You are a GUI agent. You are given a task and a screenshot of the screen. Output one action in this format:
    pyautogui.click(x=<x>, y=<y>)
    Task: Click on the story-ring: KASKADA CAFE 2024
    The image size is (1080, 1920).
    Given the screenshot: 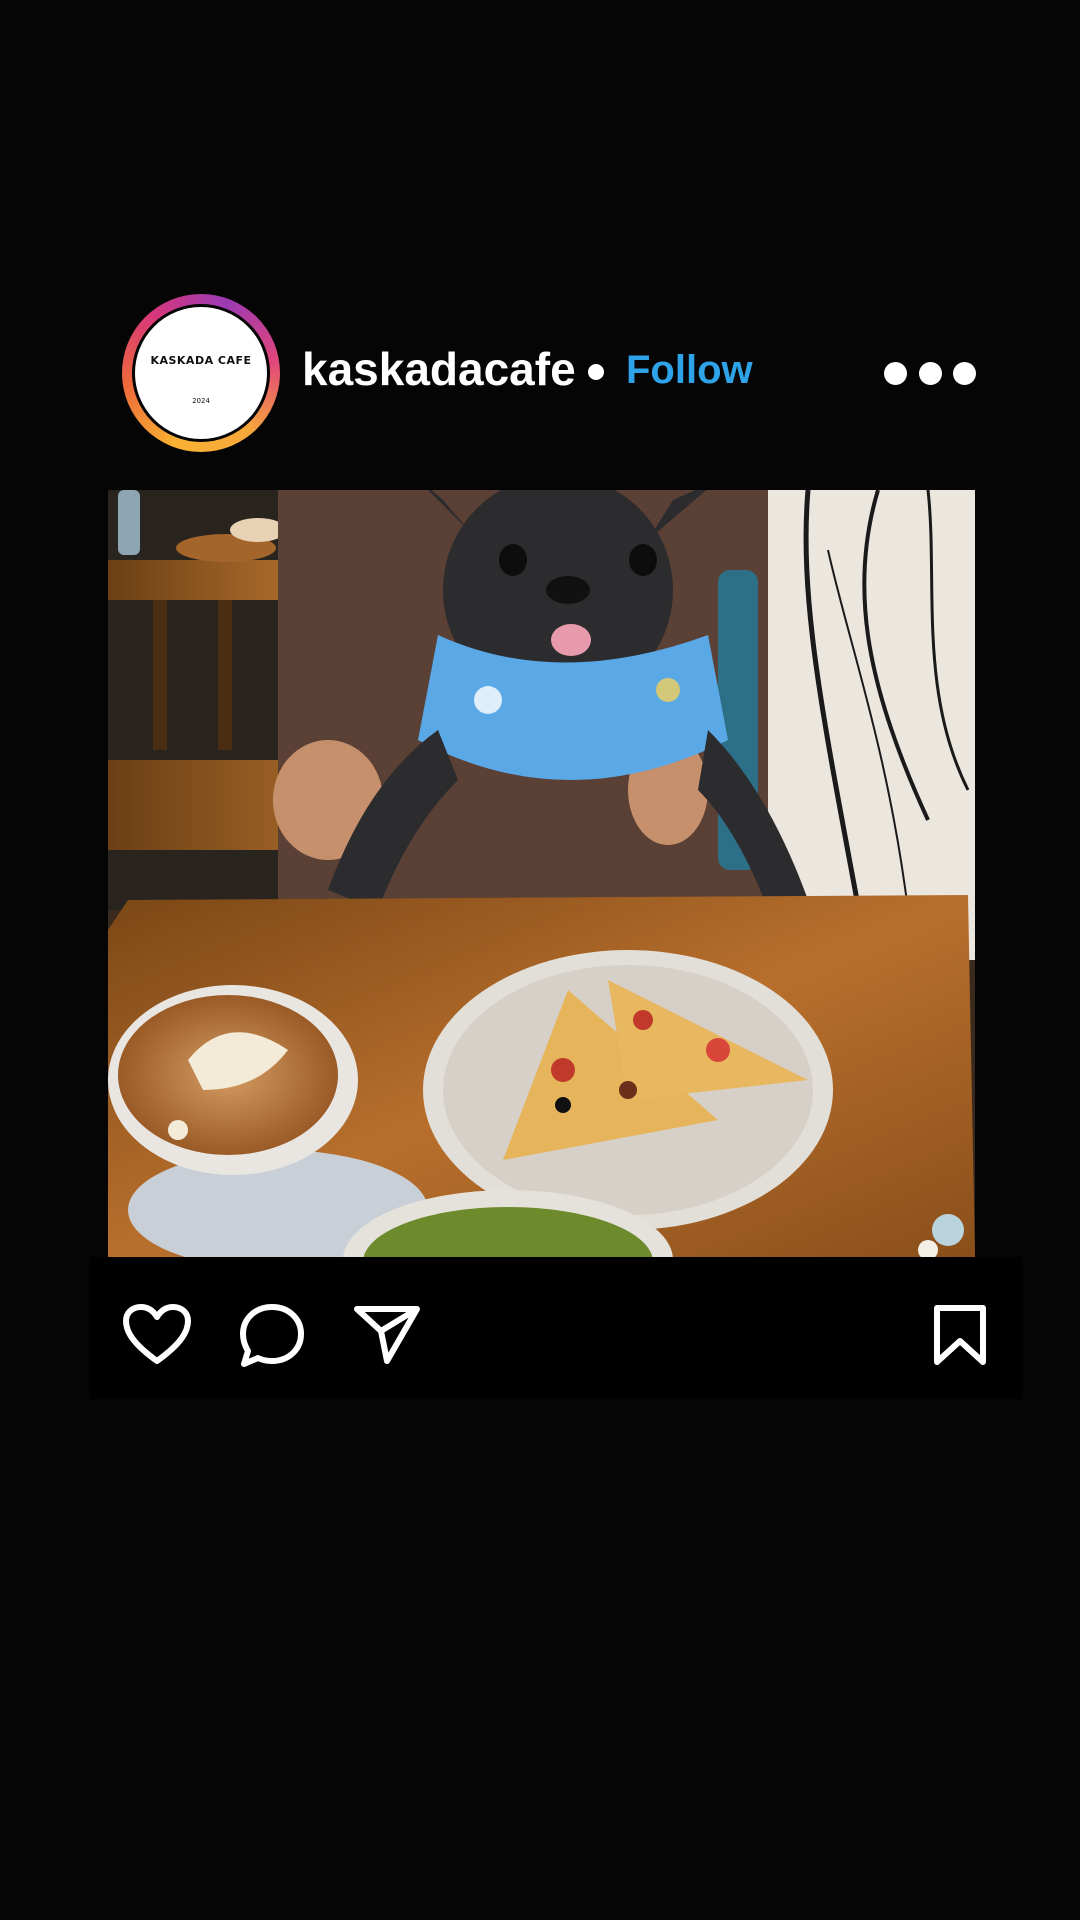 What is the action you would take?
    pyautogui.click(x=201, y=373)
    